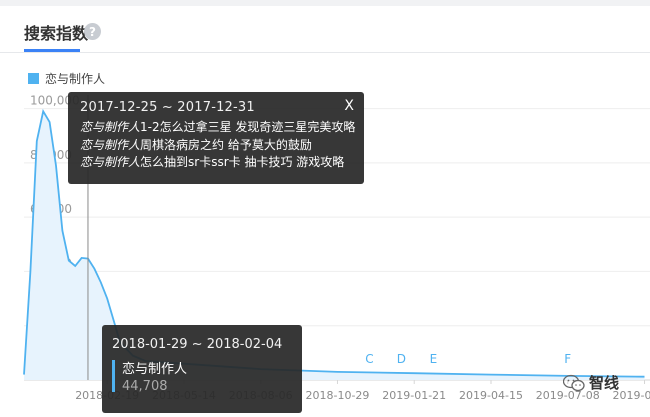 This screenshot has height=417, width=650. I want to click on tooltip-value: 2018-01-29 ~ 2018-02-04 恋与制作人 44,708, so click(202, 369).